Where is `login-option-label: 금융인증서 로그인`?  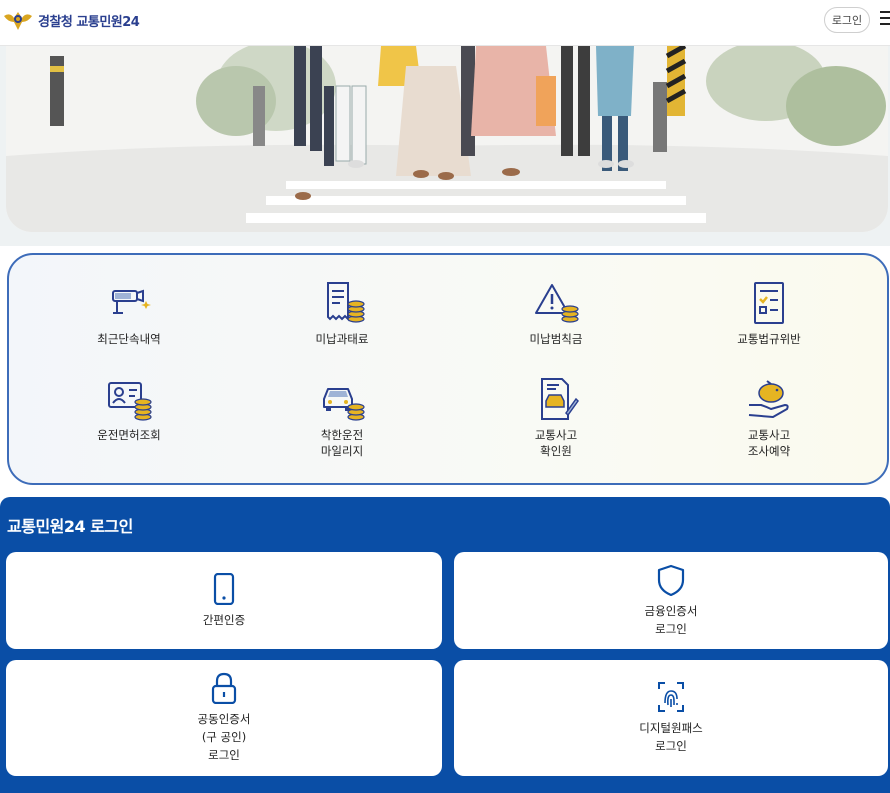
login-option-label: 금융인증서 로그인 is located at coordinates (671, 619).